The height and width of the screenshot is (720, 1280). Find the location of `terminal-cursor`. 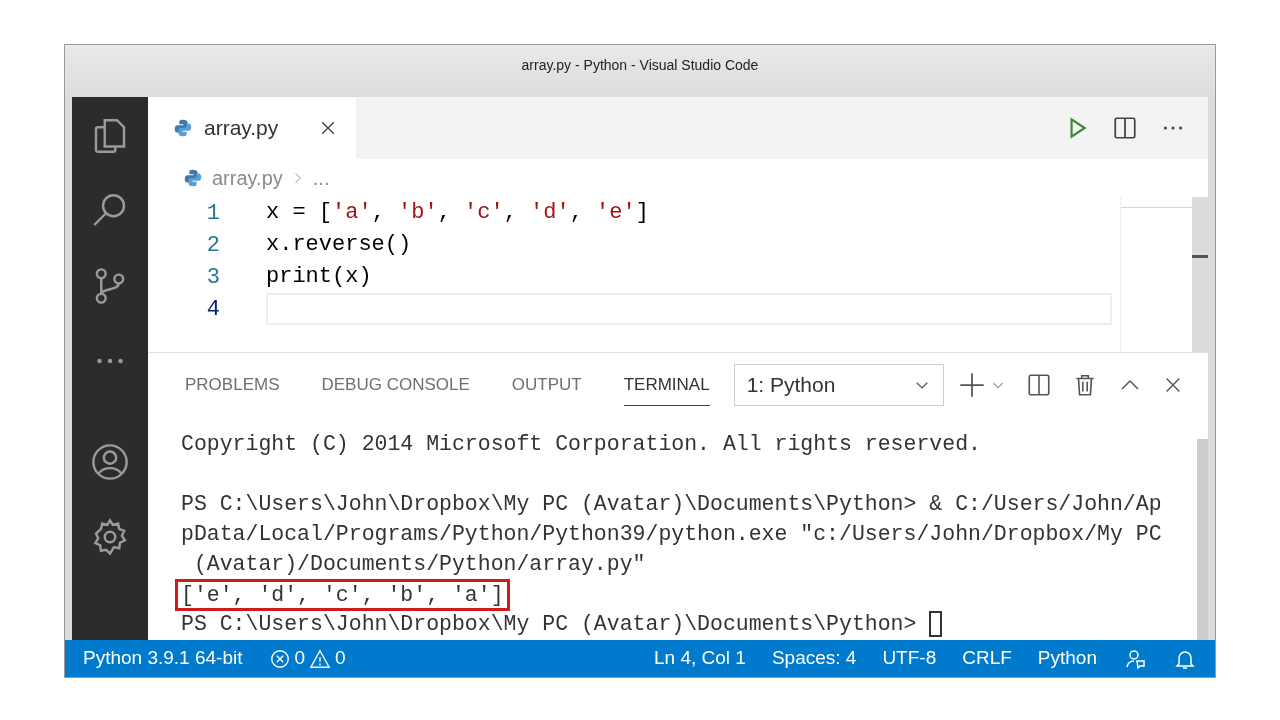

terminal-cursor is located at coordinates (936, 624).